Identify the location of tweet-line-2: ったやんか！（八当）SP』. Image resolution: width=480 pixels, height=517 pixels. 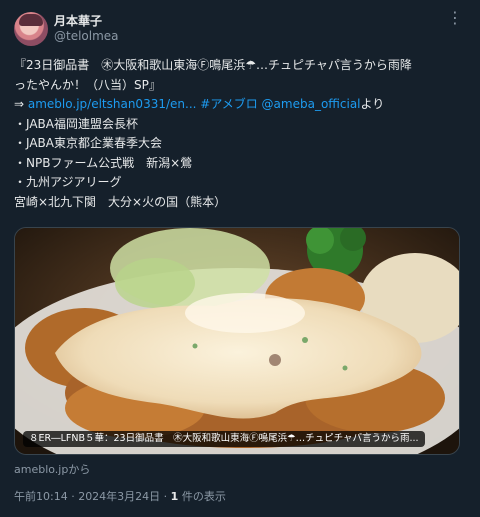
(87, 84).